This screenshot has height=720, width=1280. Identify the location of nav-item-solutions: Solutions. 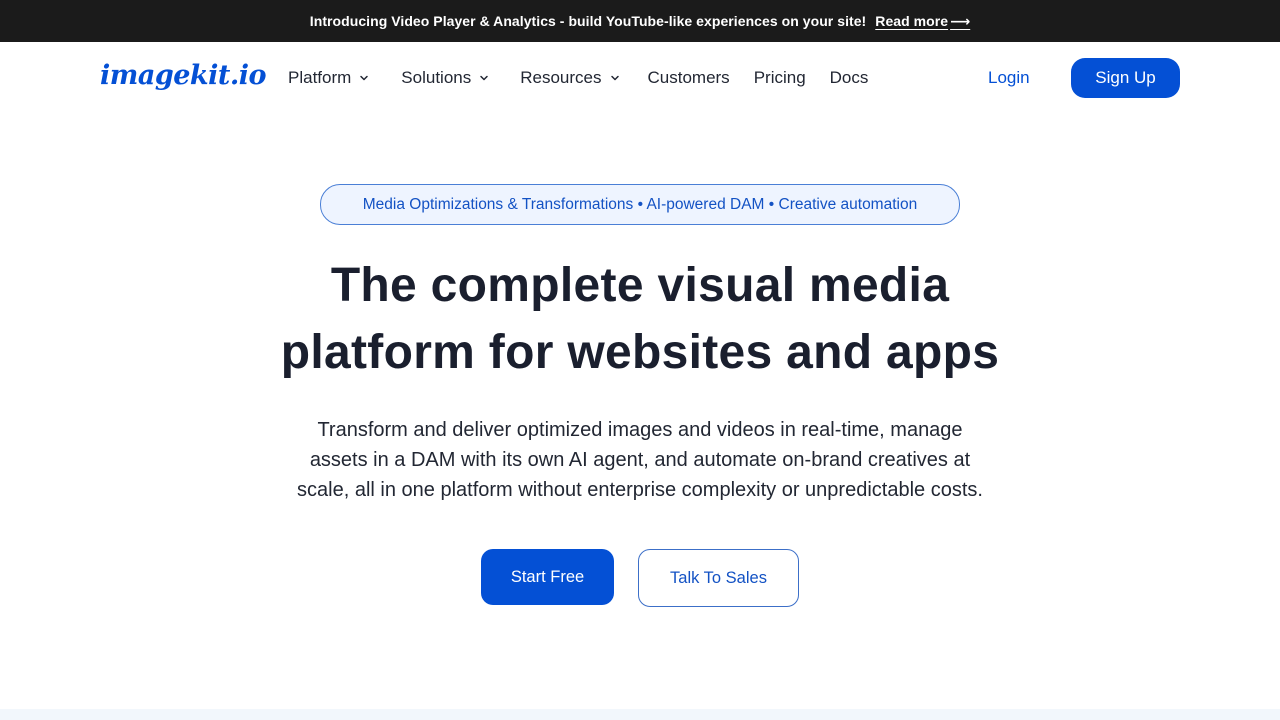
(446, 78).